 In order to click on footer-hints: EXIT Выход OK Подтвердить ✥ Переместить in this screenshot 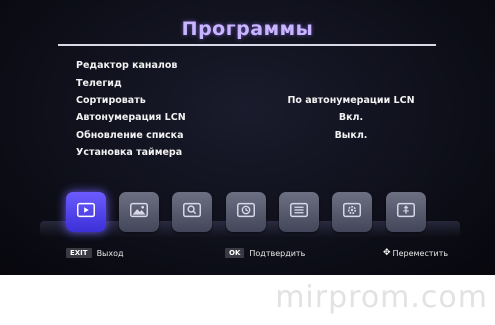, I will do `click(247, 256)`.